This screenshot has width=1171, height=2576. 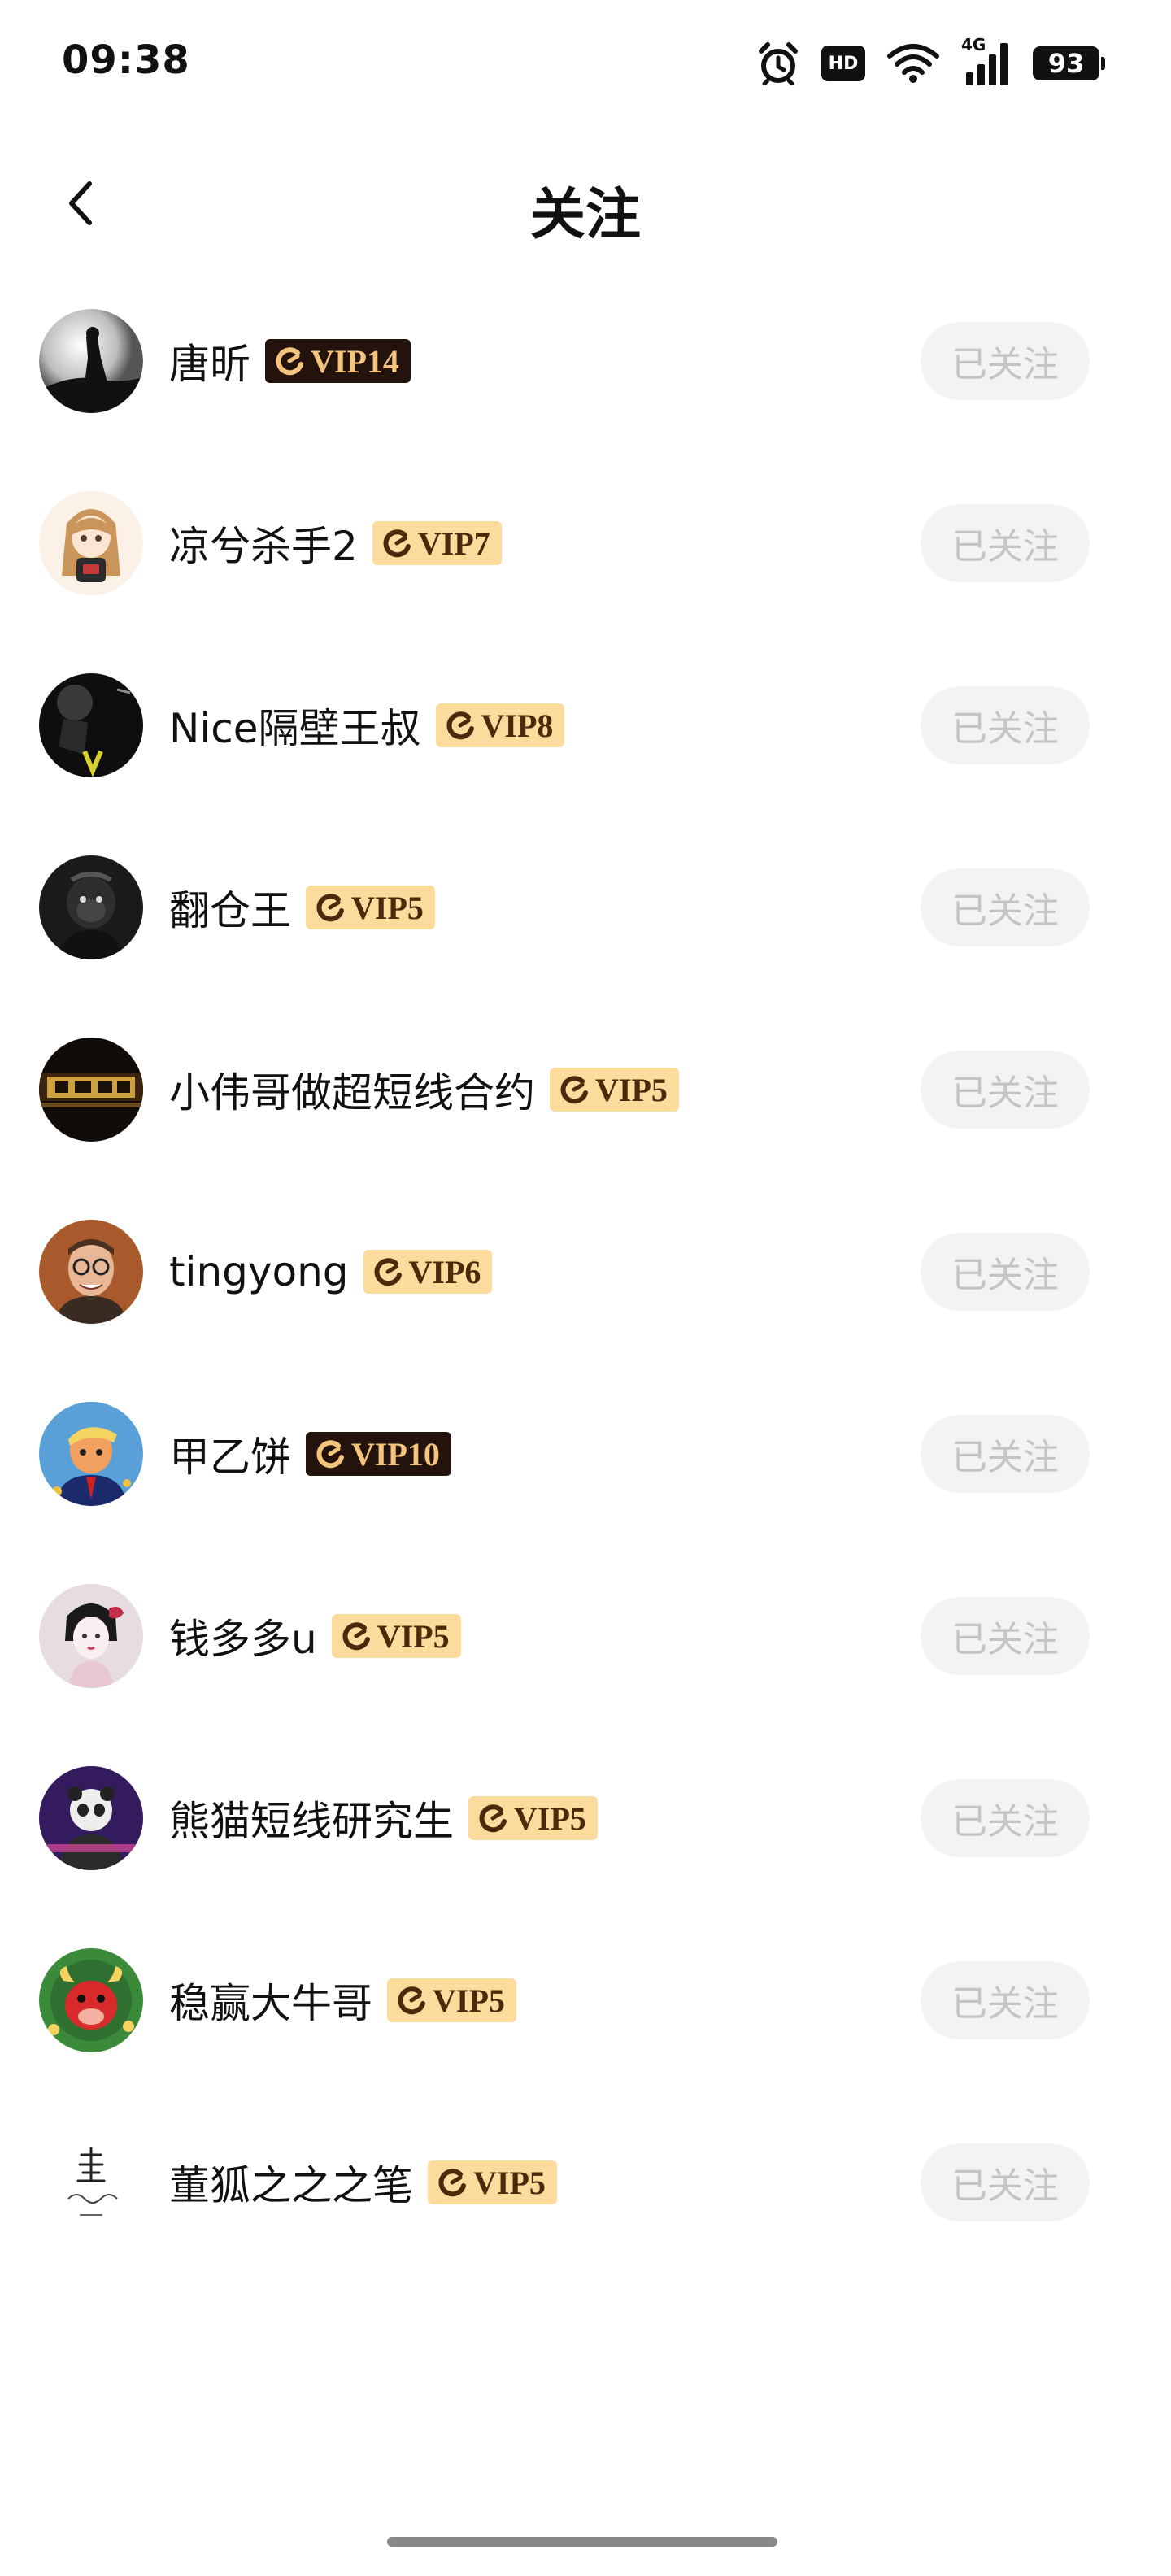 I want to click on home-indicator, so click(x=582, y=2542).